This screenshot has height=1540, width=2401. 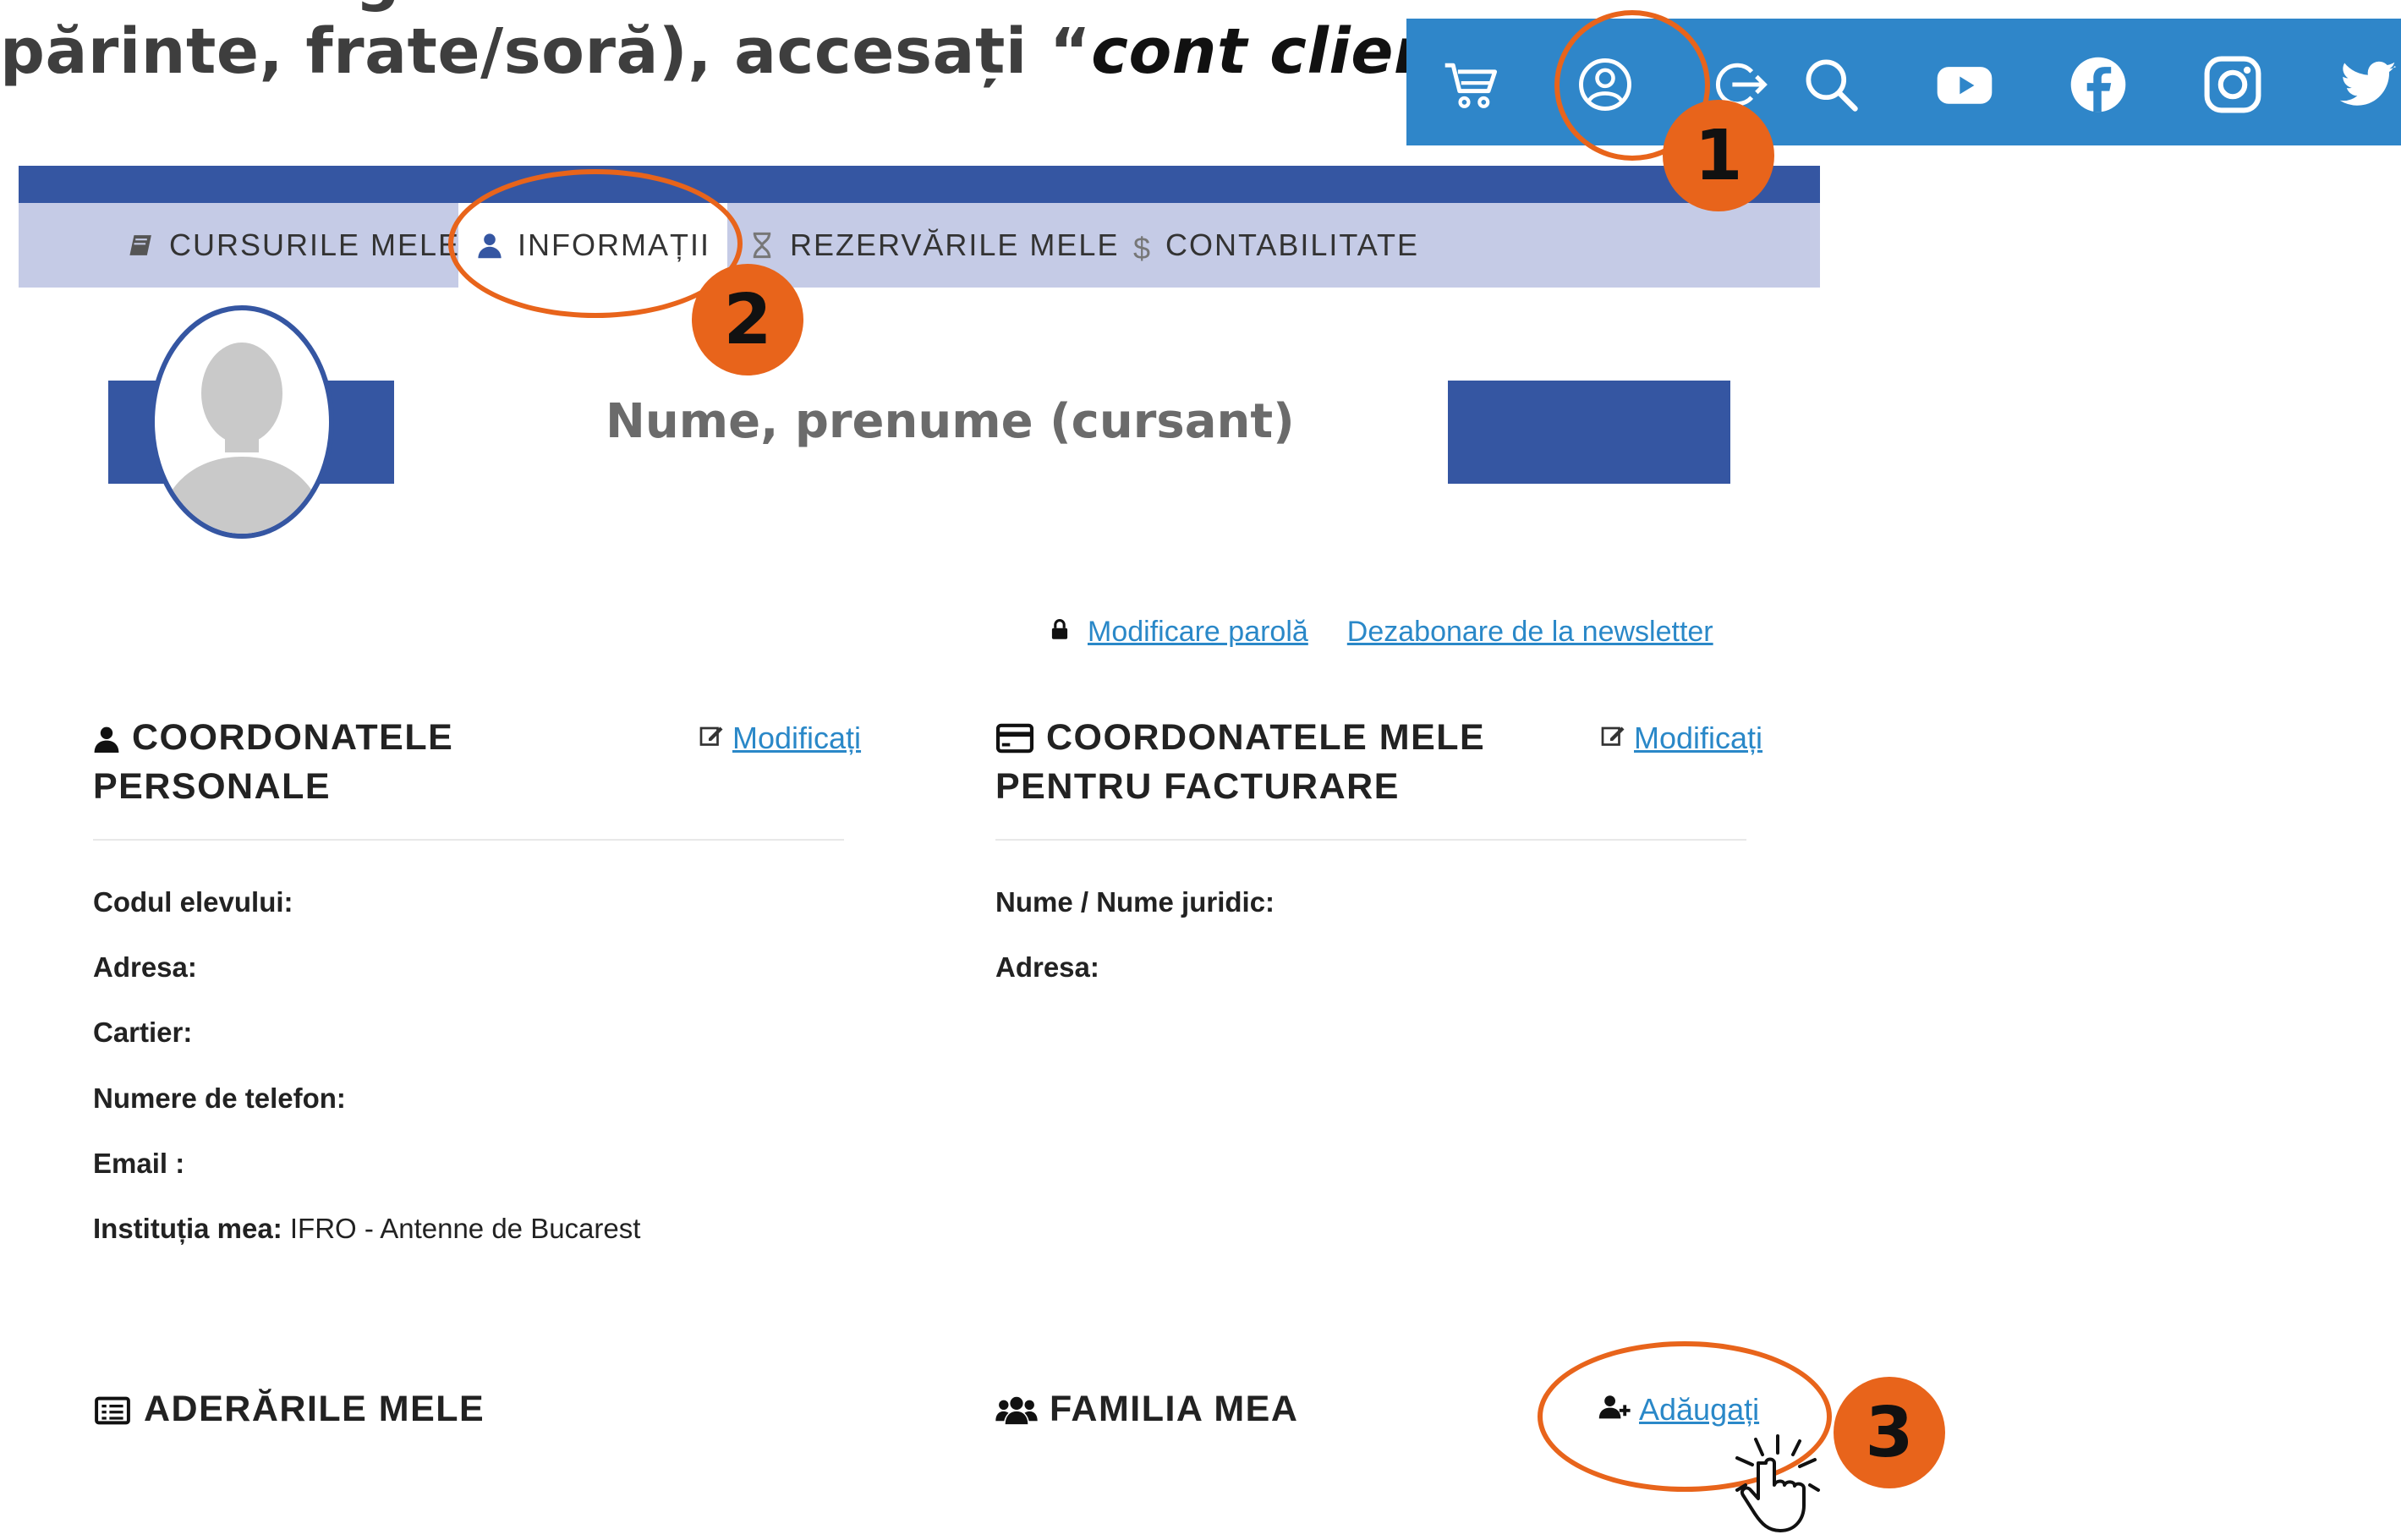 I want to click on field-neighborhood: Cartier:, so click(x=142, y=1033).